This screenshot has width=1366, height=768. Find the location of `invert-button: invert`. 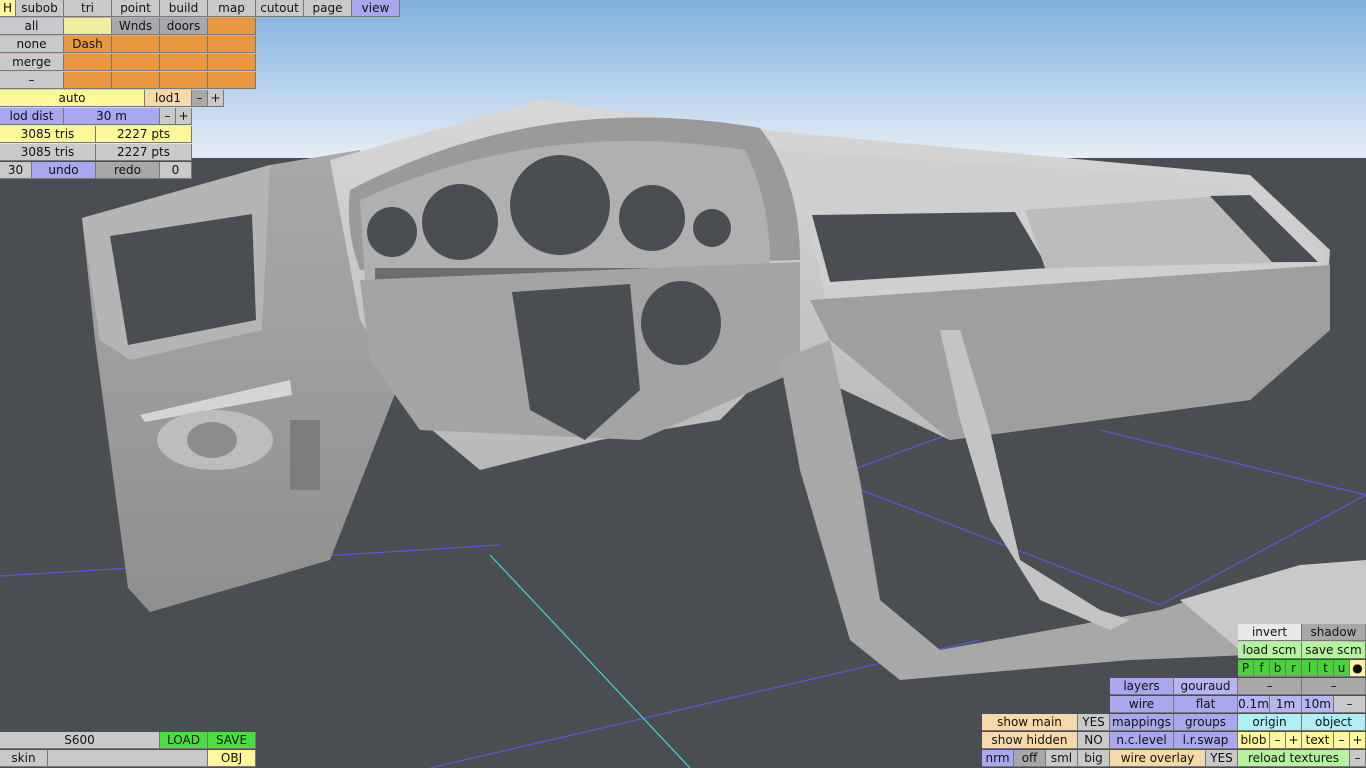

invert-button: invert is located at coordinates (1270, 632).